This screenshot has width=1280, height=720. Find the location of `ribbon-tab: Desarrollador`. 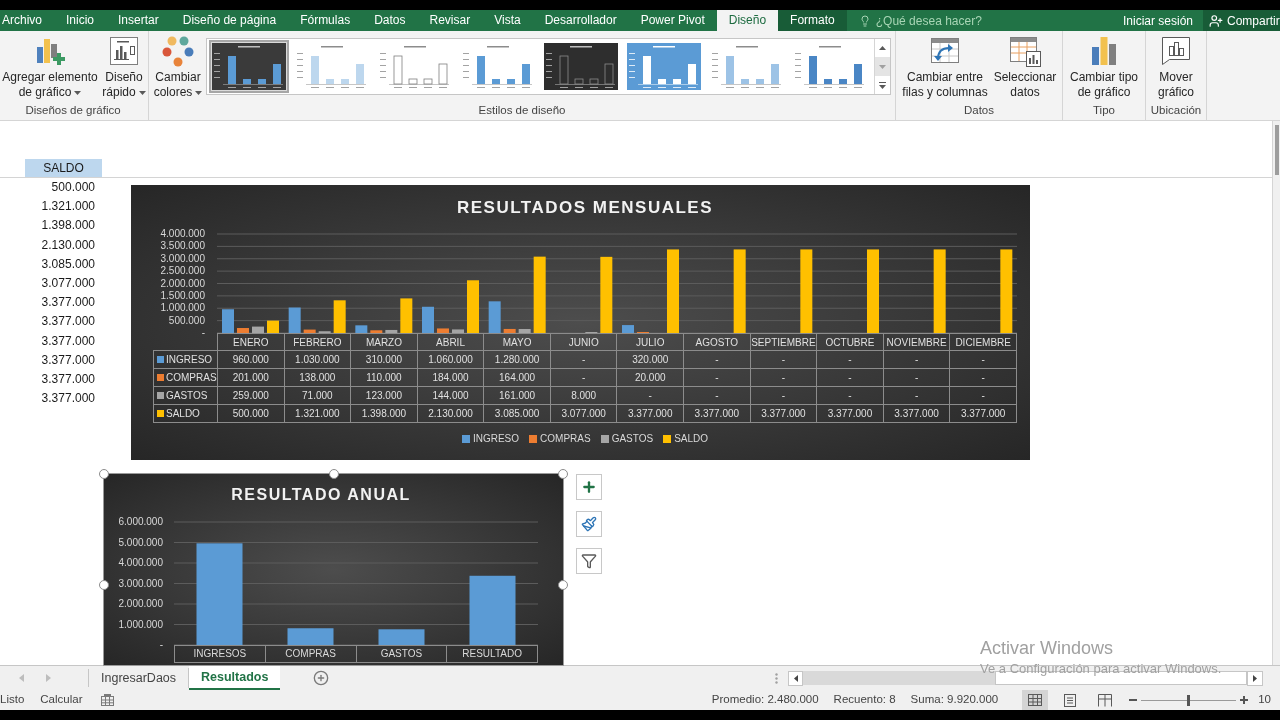

ribbon-tab: Desarrollador is located at coordinates (580, 20).